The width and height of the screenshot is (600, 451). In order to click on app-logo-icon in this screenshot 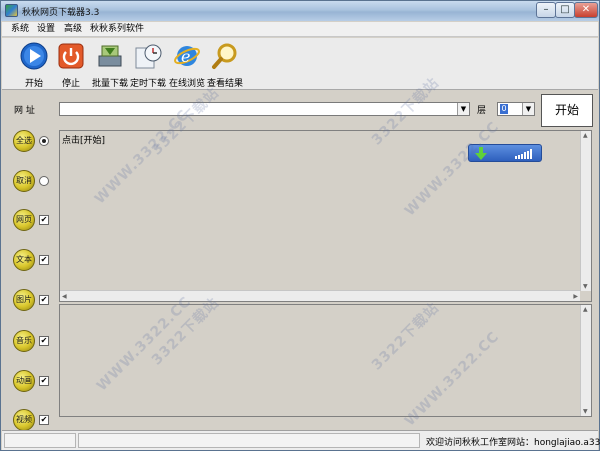, I will do `click(11, 10)`.